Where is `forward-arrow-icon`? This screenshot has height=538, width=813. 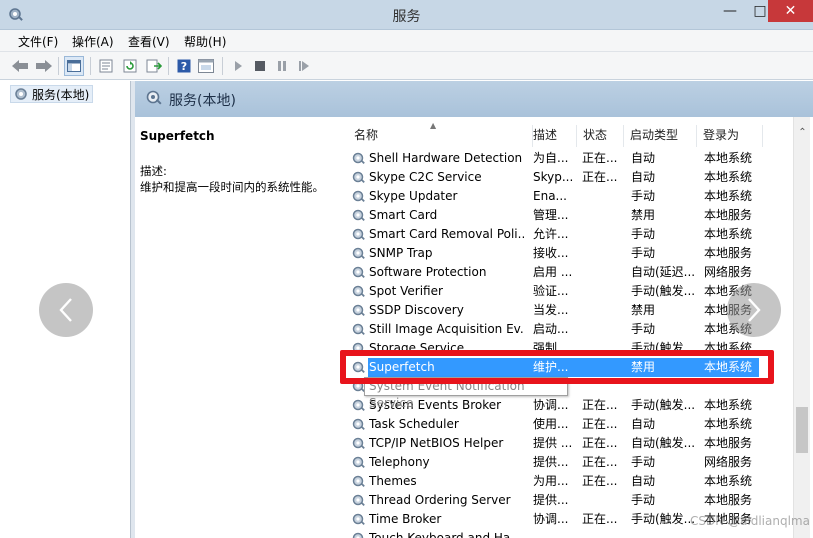 forward-arrow-icon is located at coordinates (44, 66).